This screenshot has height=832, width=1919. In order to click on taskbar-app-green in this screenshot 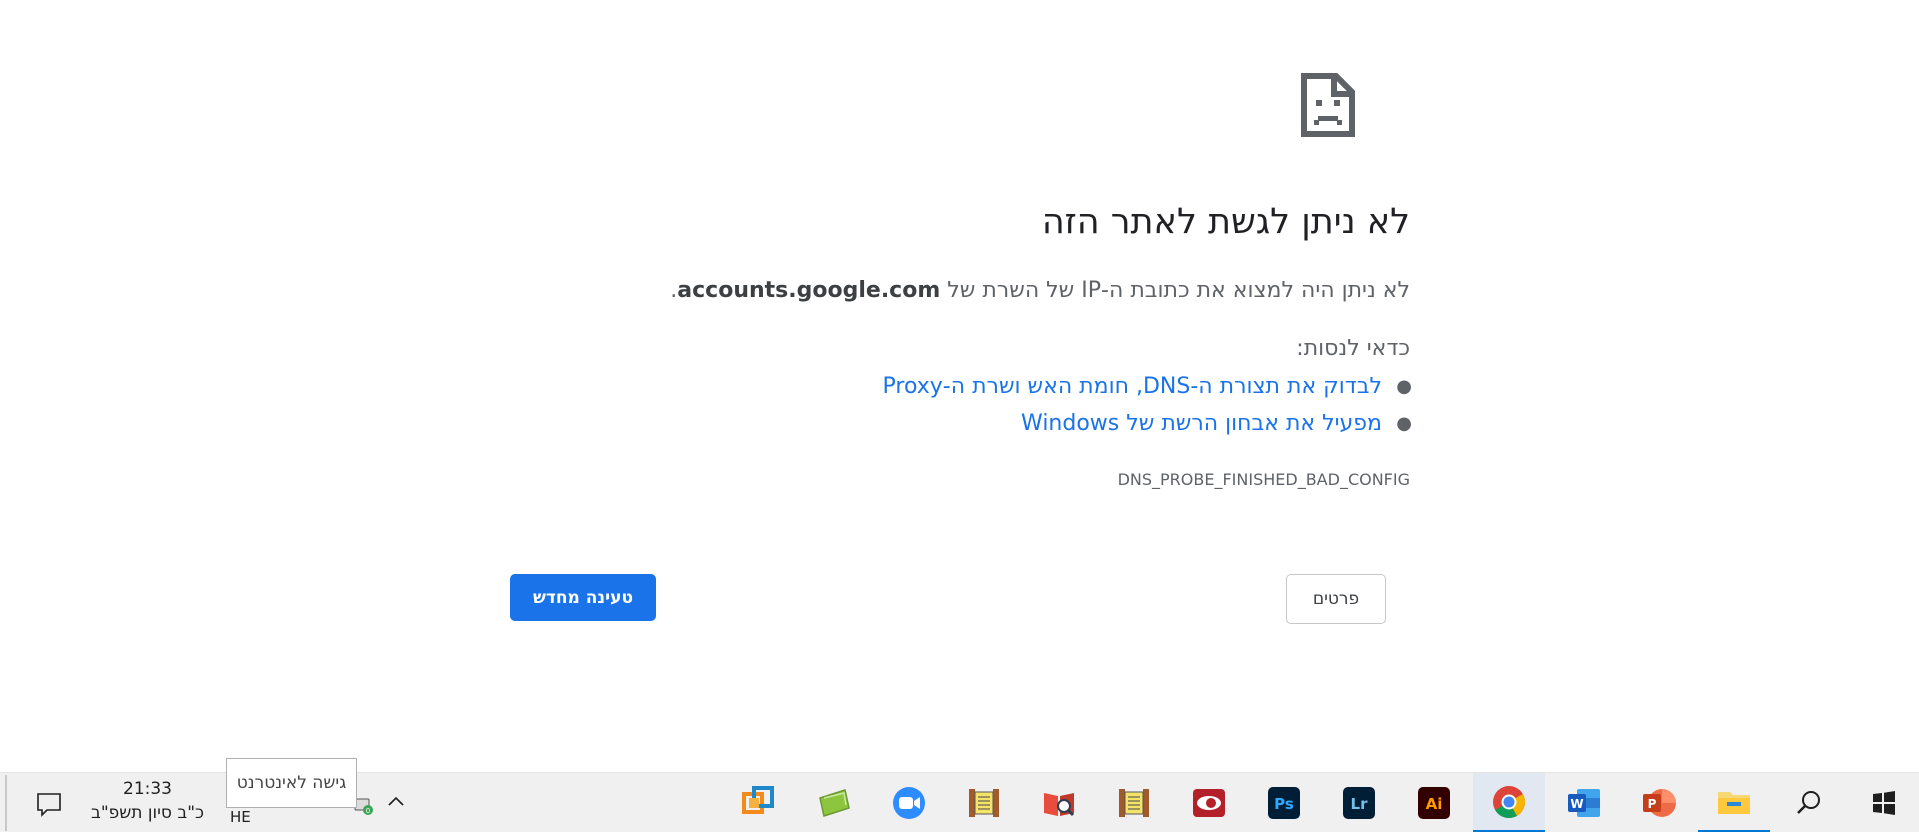, I will do `click(834, 802)`.